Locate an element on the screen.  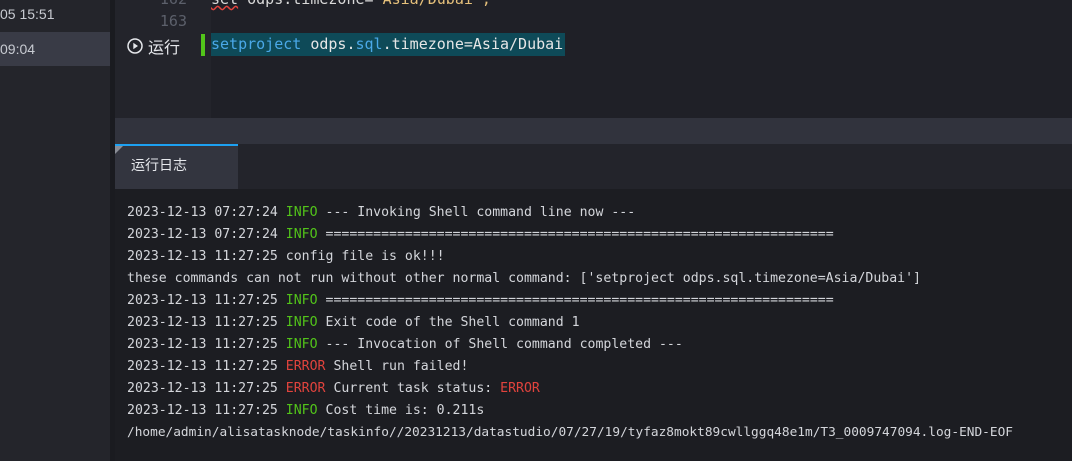
history-item-selected: 09:04 is located at coordinates (55, 49).